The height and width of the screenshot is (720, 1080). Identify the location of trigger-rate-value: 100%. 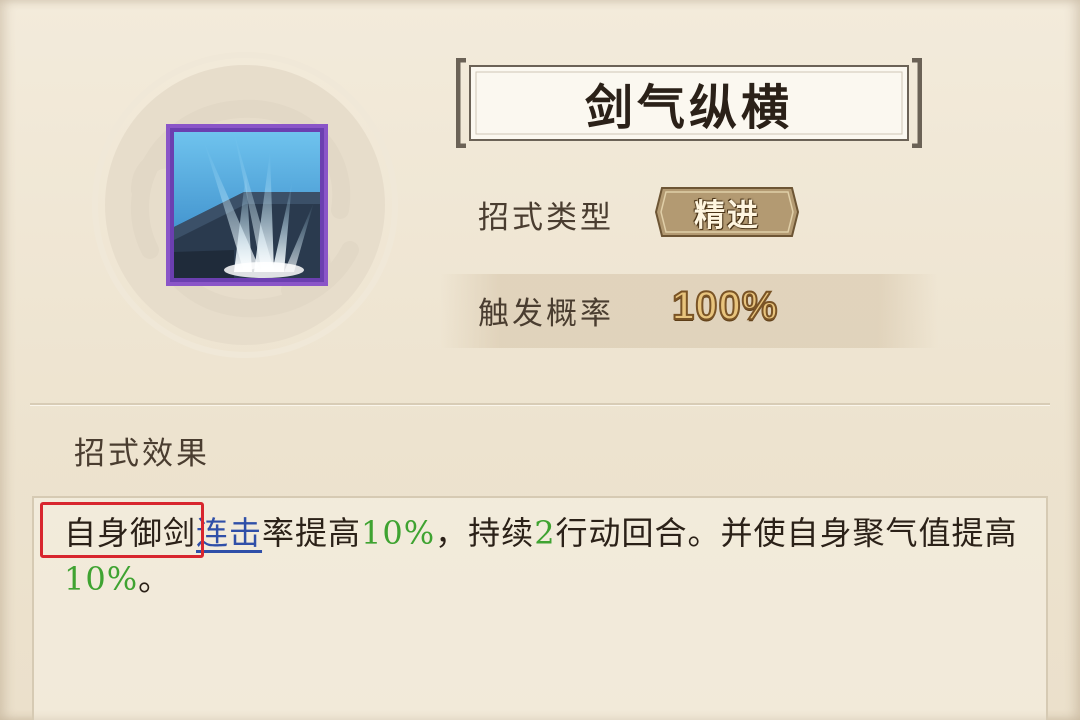
(725, 306).